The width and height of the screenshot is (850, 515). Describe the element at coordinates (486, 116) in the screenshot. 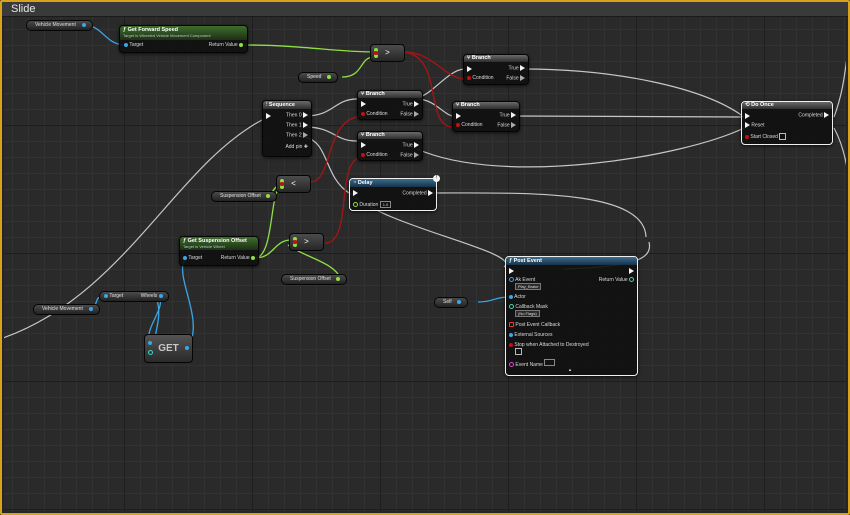

I see `branch-node-d: ⑂ Branch True Condition False` at that location.